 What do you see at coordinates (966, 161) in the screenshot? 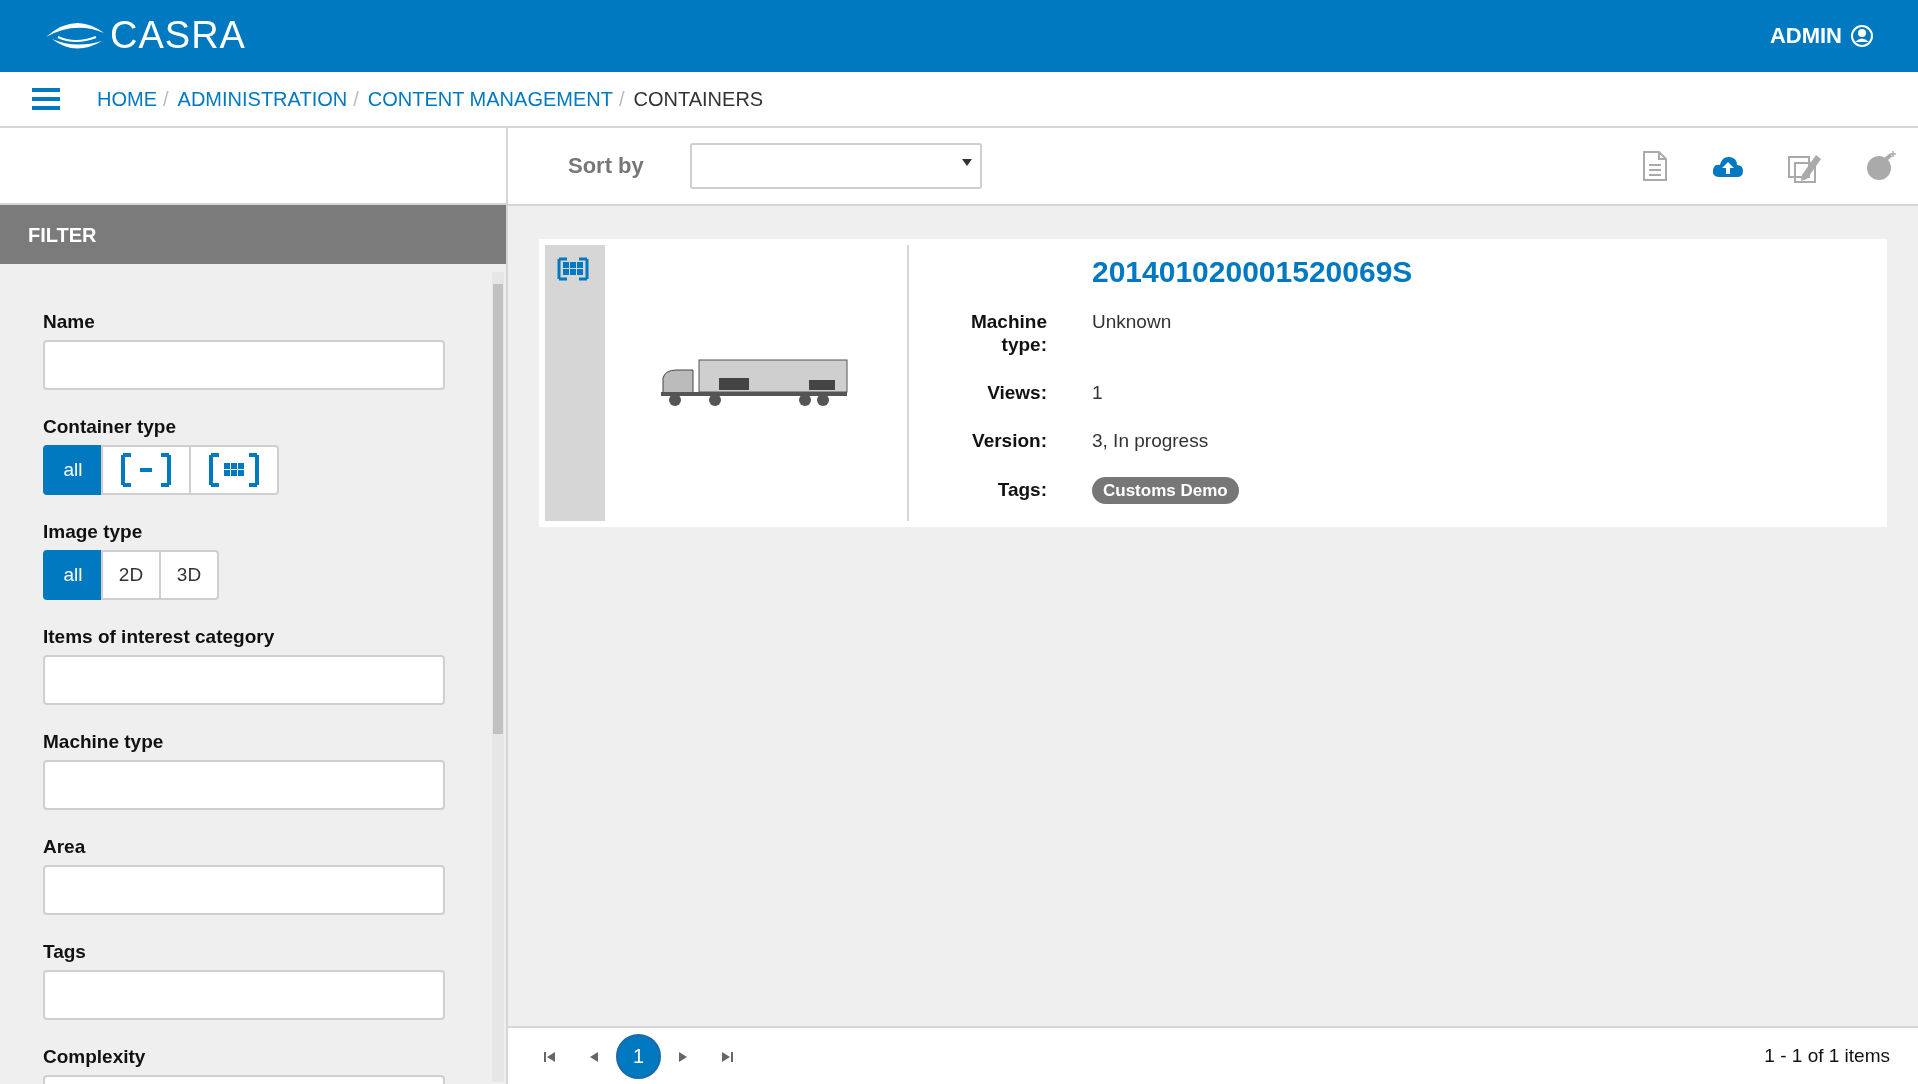
I see `caret-icon` at bounding box center [966, 161].